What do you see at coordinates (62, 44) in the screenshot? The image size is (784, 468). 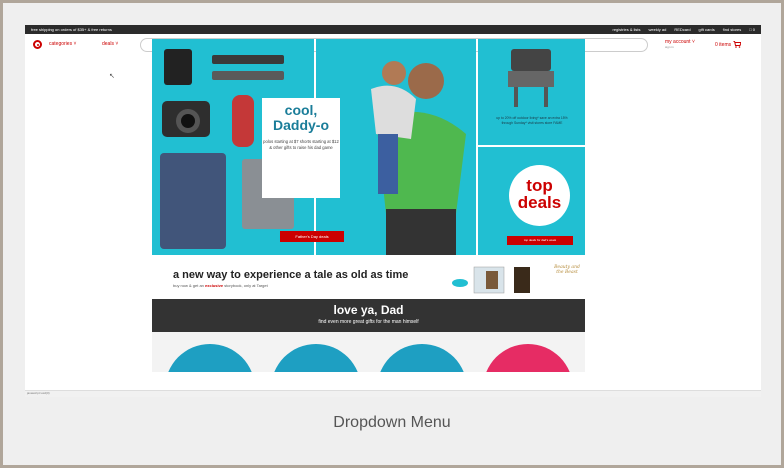 I see `categories-menu: categories ˅` at bounding box center [62, 44].